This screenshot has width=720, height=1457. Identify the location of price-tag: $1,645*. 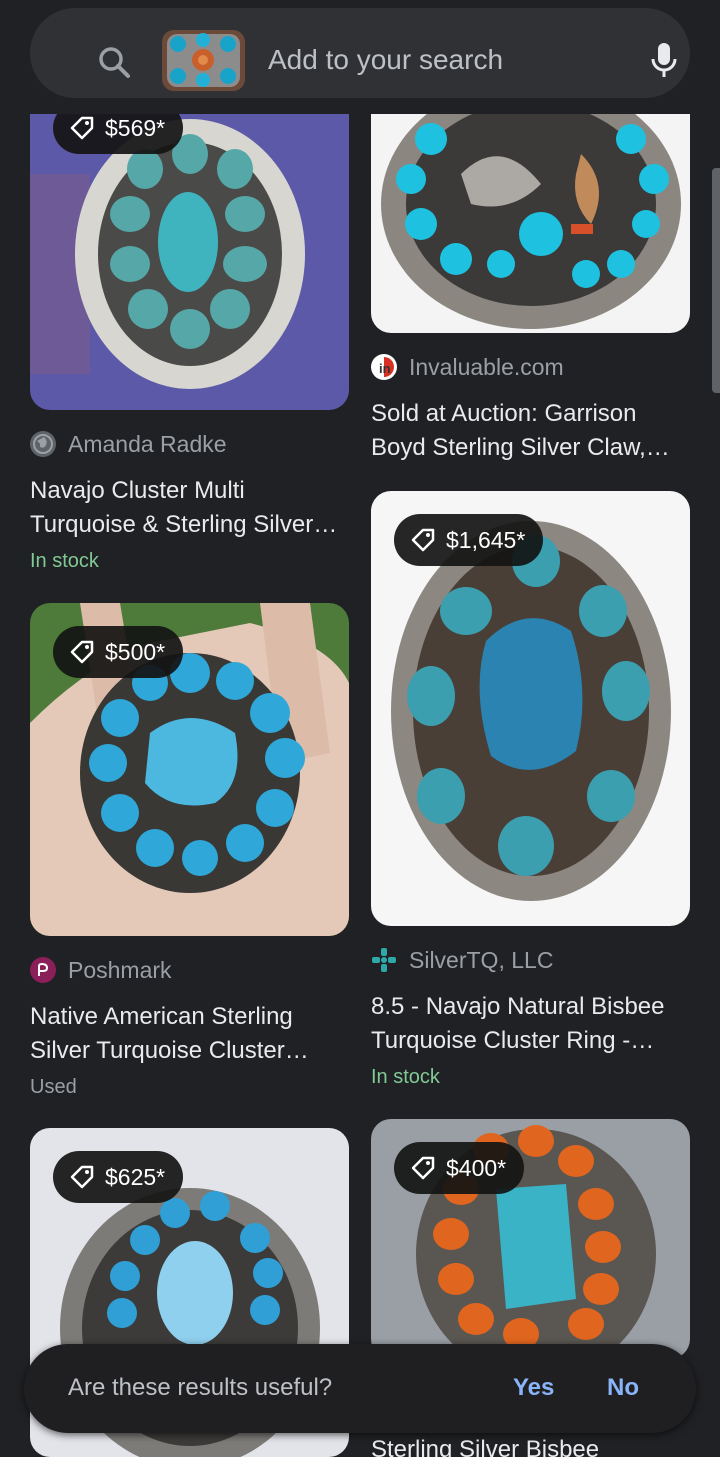
(469, 540).